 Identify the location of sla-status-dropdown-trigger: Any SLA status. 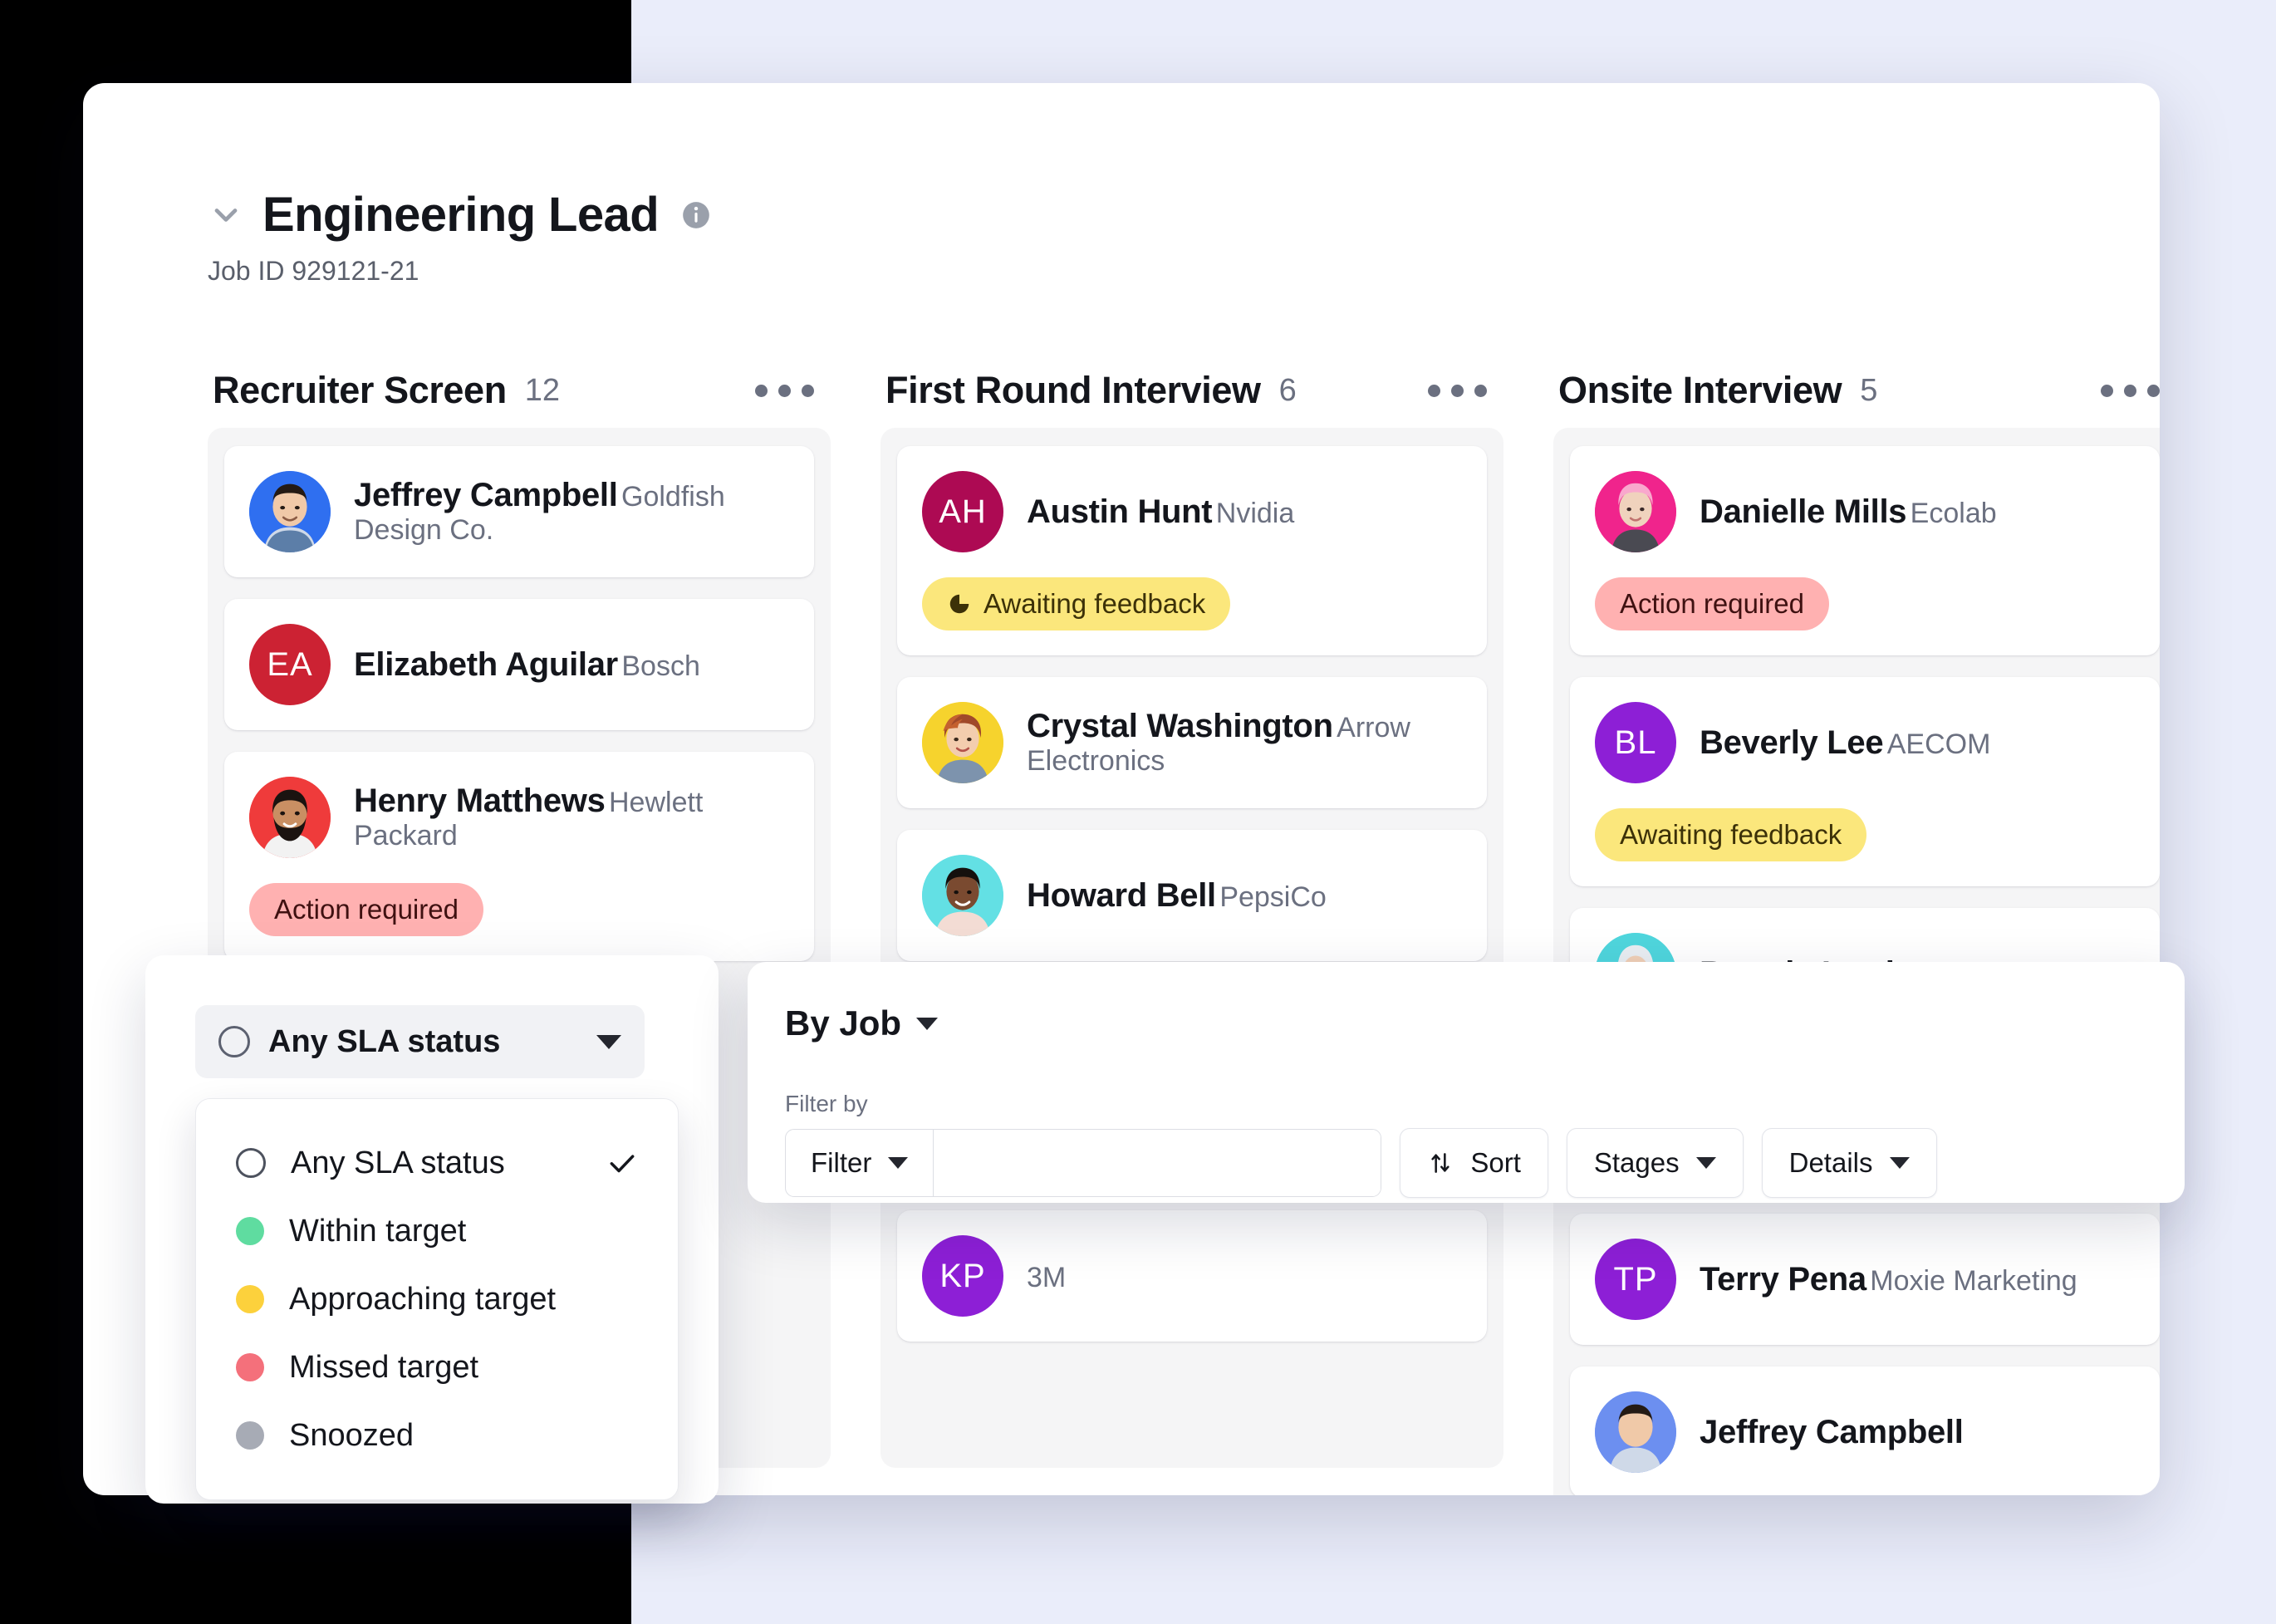
(420, 1041).